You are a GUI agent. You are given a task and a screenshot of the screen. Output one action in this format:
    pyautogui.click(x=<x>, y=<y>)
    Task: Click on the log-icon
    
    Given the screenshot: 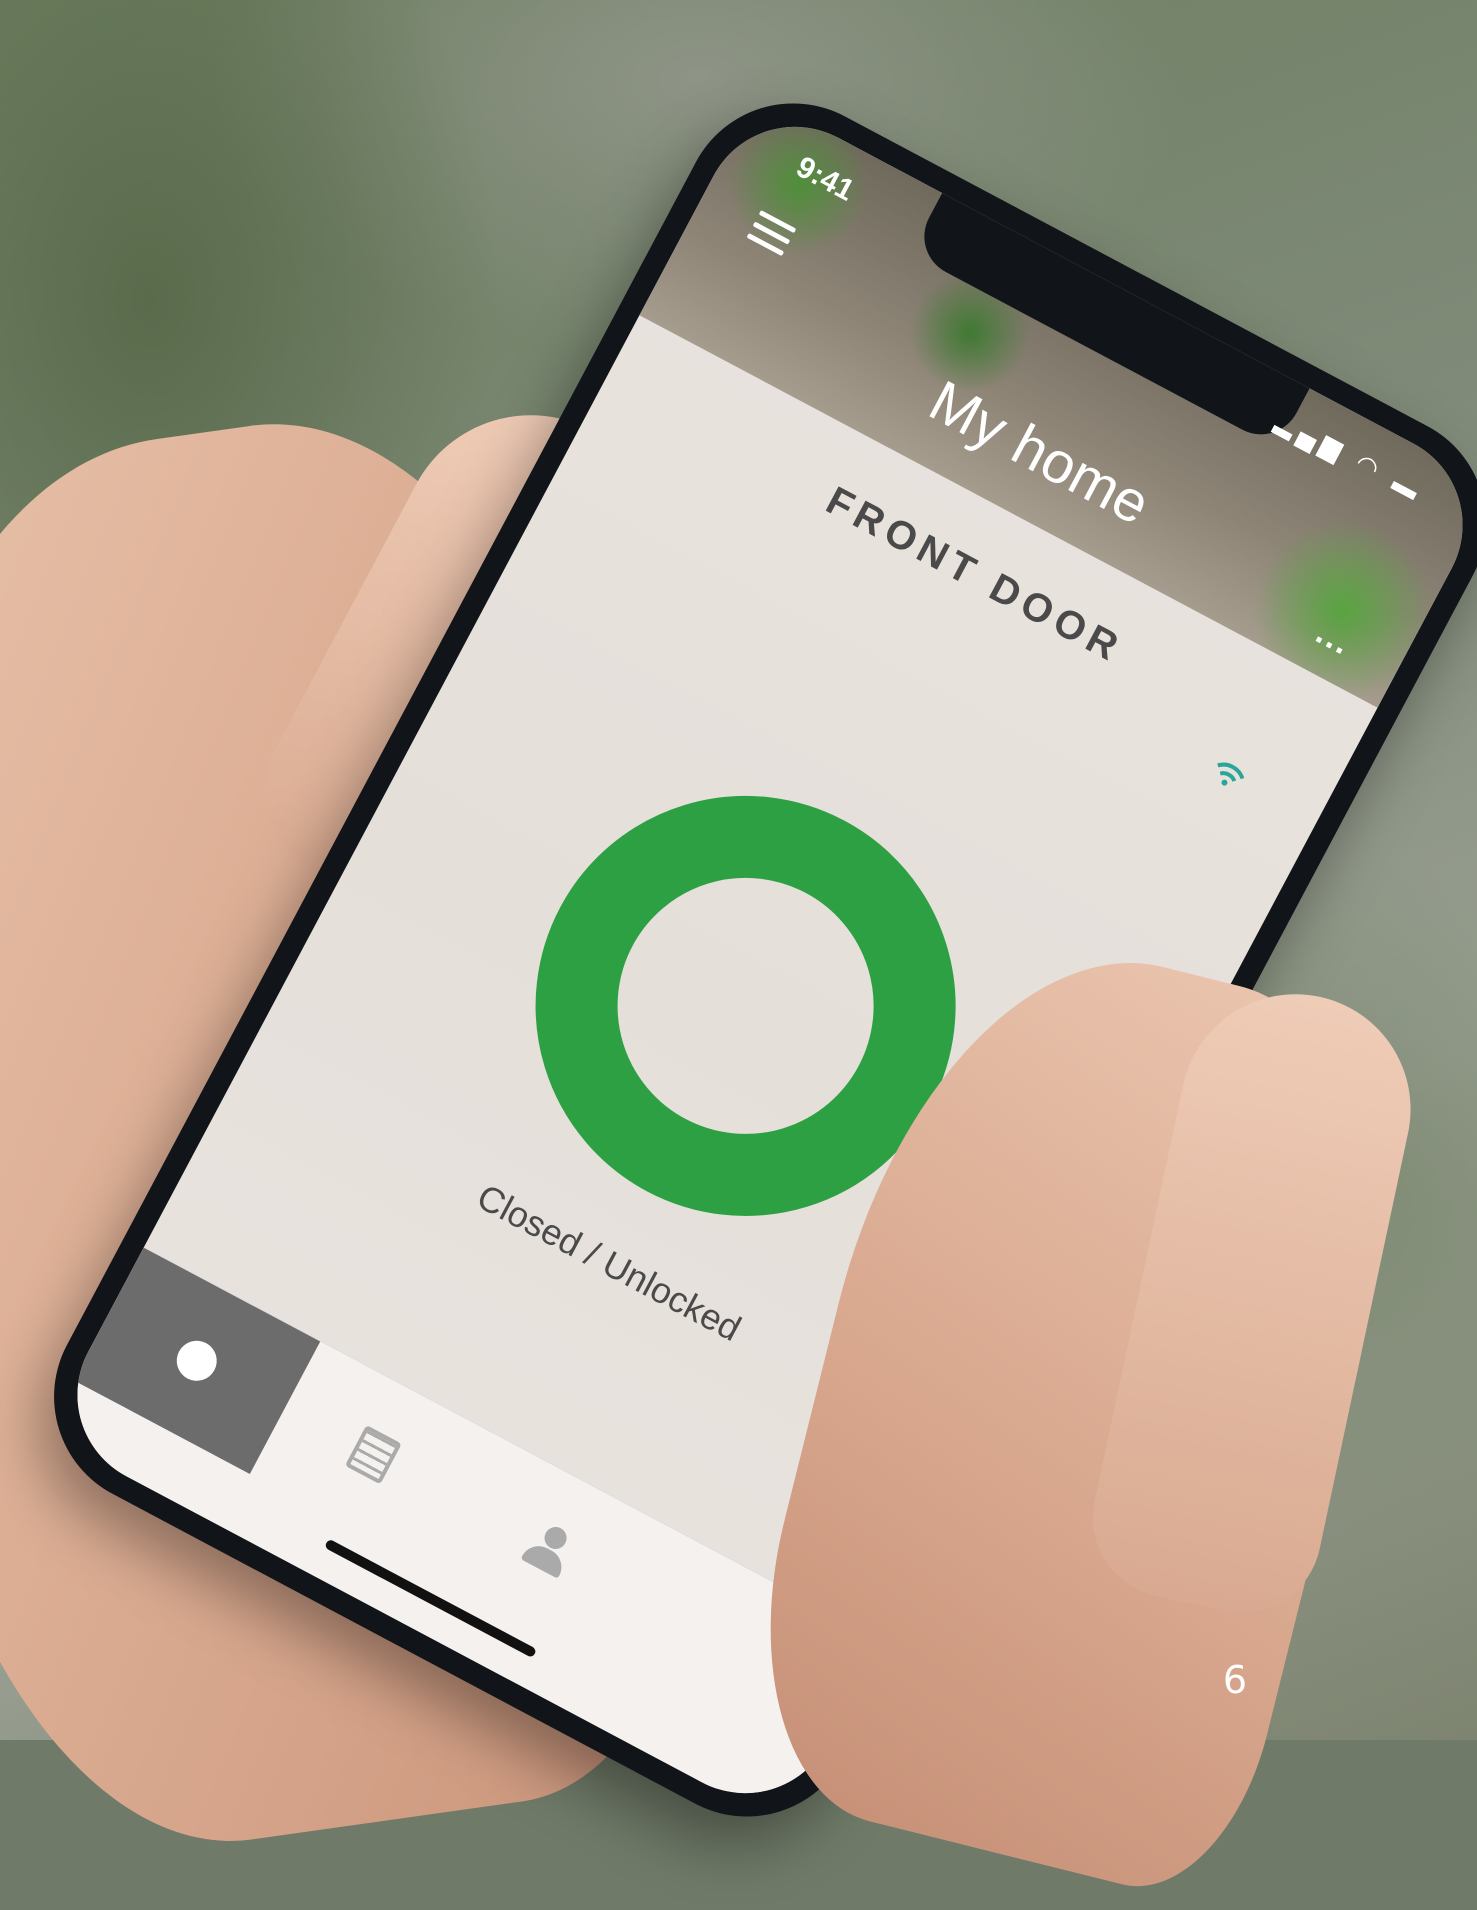 What is the action you would take?
    pyautogui.click(x=373, y=1454)
    